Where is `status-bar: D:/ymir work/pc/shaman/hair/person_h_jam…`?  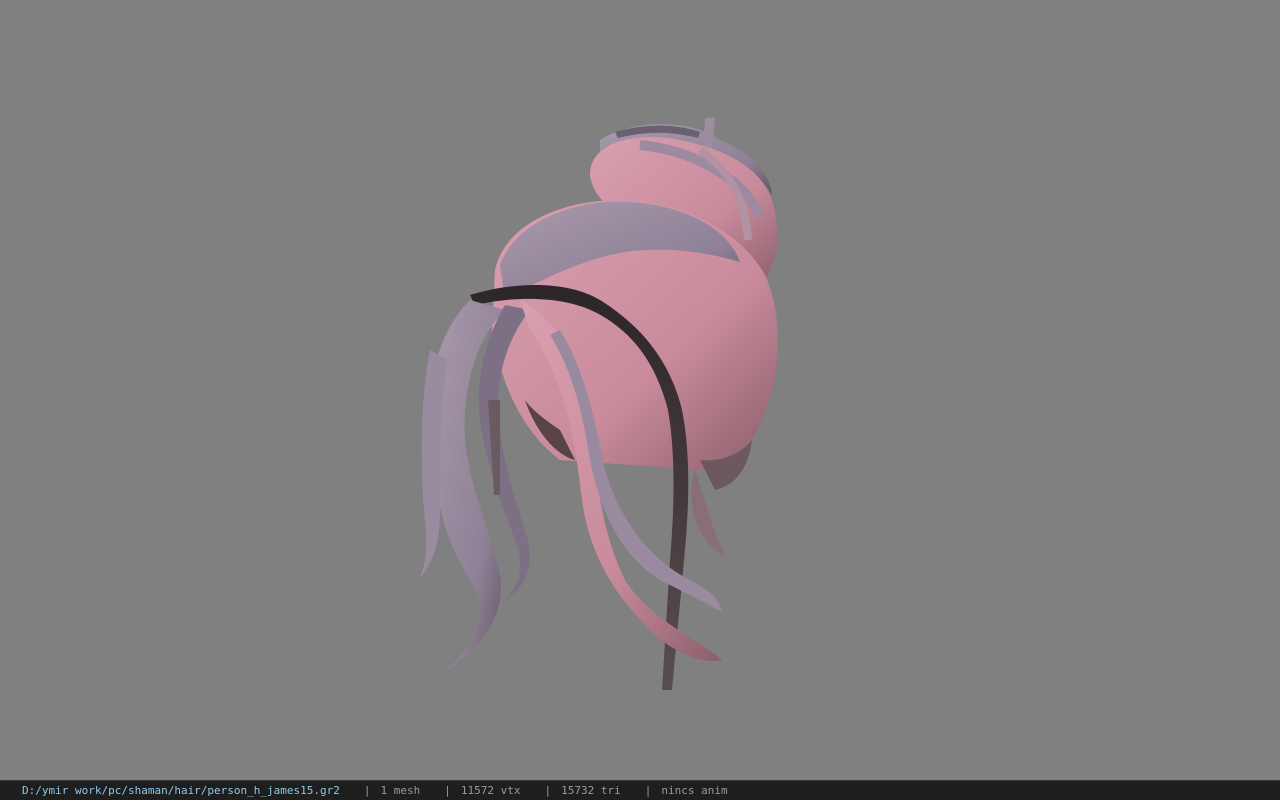
status-bar: D:/ymir work/pc/shaman/hair/person_h_jam… is located at coordinates (640, 790).